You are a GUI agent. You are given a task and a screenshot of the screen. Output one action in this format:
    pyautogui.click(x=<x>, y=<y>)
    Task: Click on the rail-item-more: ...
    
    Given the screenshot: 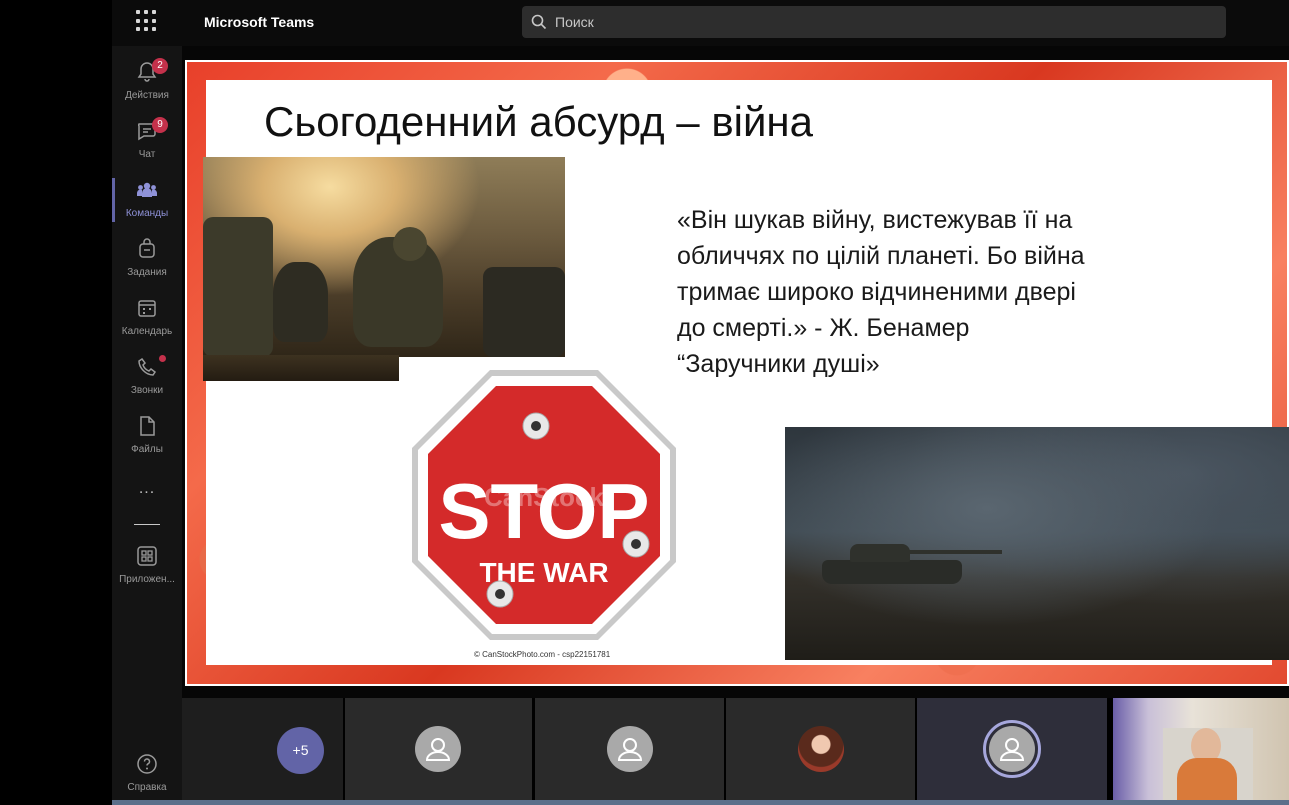 What is the action you would take?
    pyautogui.click(x=147, y=491)
    